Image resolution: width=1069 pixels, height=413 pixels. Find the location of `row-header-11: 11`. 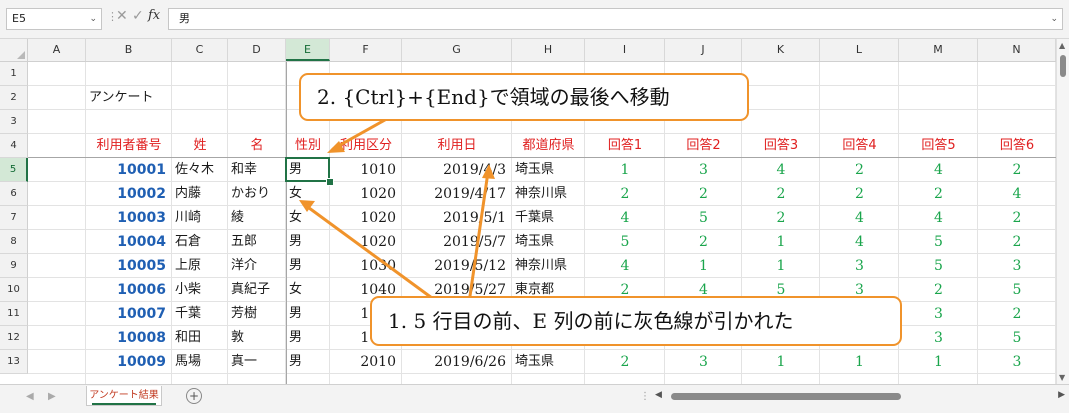

row-header-11: 11 is located at coordinates (14, 314).